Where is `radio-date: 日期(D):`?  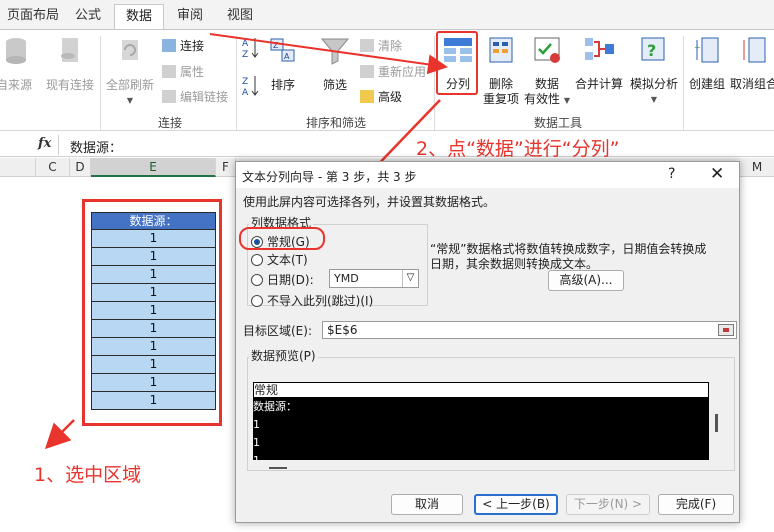 radio-date: 日期(D): is located at coordinates (282, 279).